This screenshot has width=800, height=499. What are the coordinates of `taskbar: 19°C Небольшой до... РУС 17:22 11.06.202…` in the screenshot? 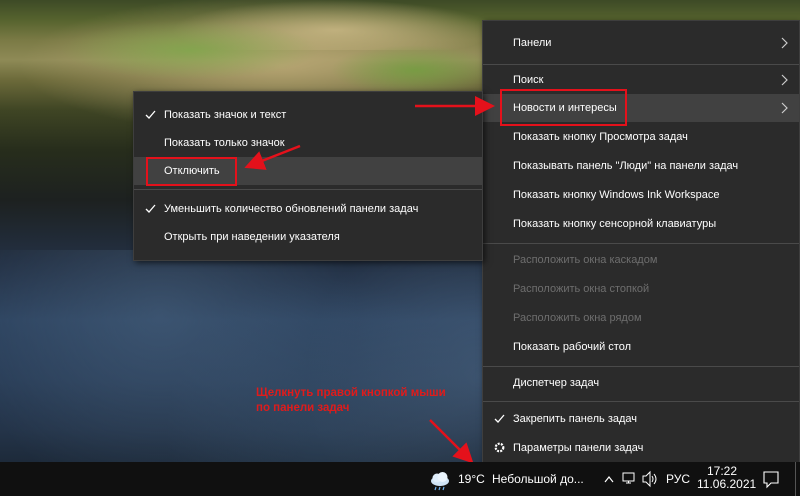 It's located at (400, 479).